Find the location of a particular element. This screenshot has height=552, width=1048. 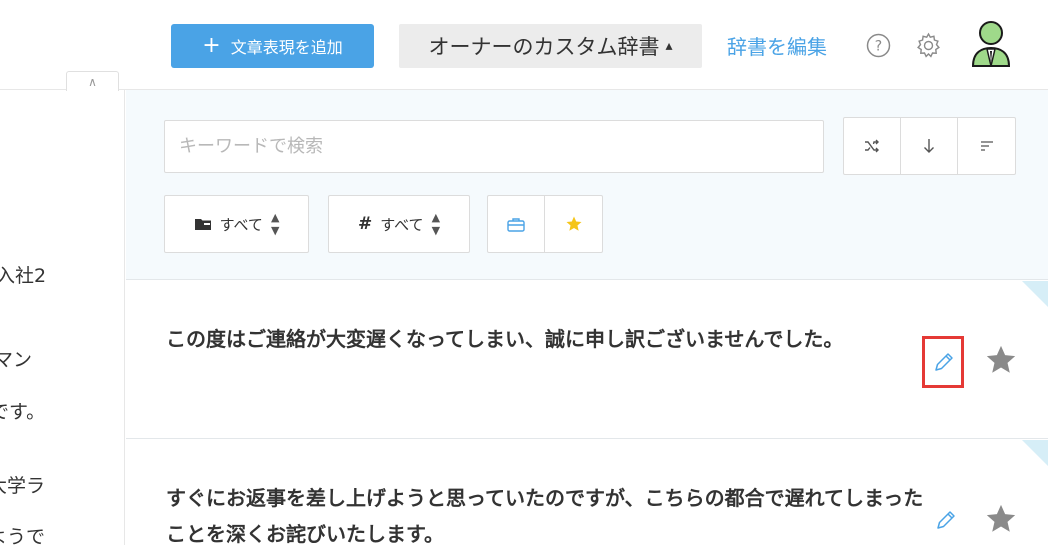

dictionary-select: オーナーのカスタム辞書 ▴︎ is located at coordinates (550, 46).